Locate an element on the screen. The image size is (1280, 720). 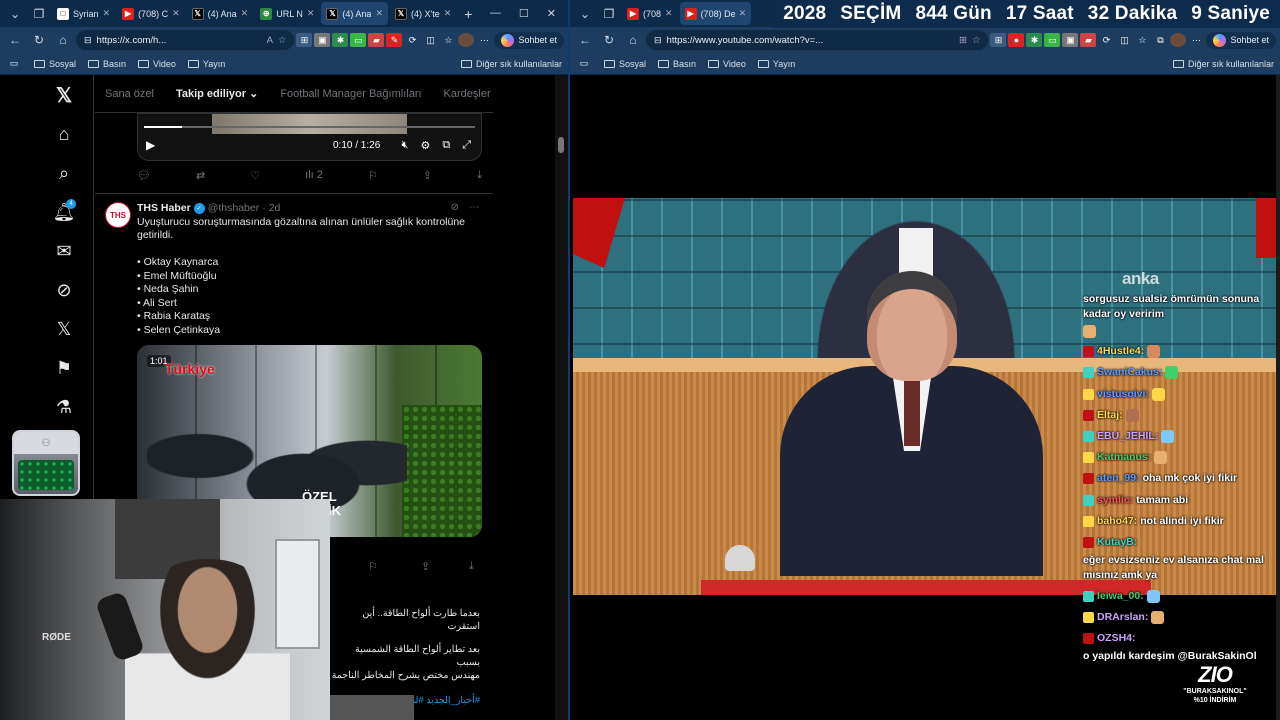
video-scrubber is located at coordinates (309, 127).